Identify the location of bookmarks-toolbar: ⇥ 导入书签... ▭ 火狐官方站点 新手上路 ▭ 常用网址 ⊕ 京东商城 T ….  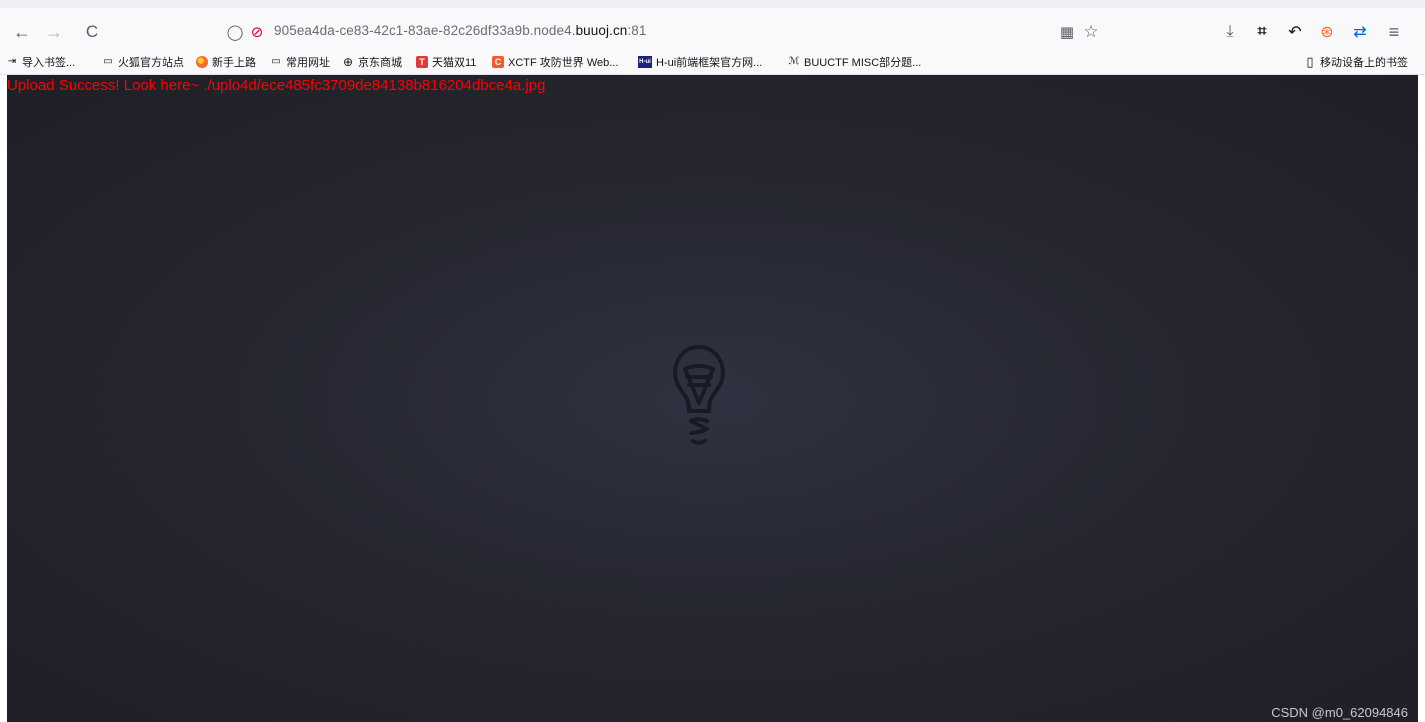
(712, 62).